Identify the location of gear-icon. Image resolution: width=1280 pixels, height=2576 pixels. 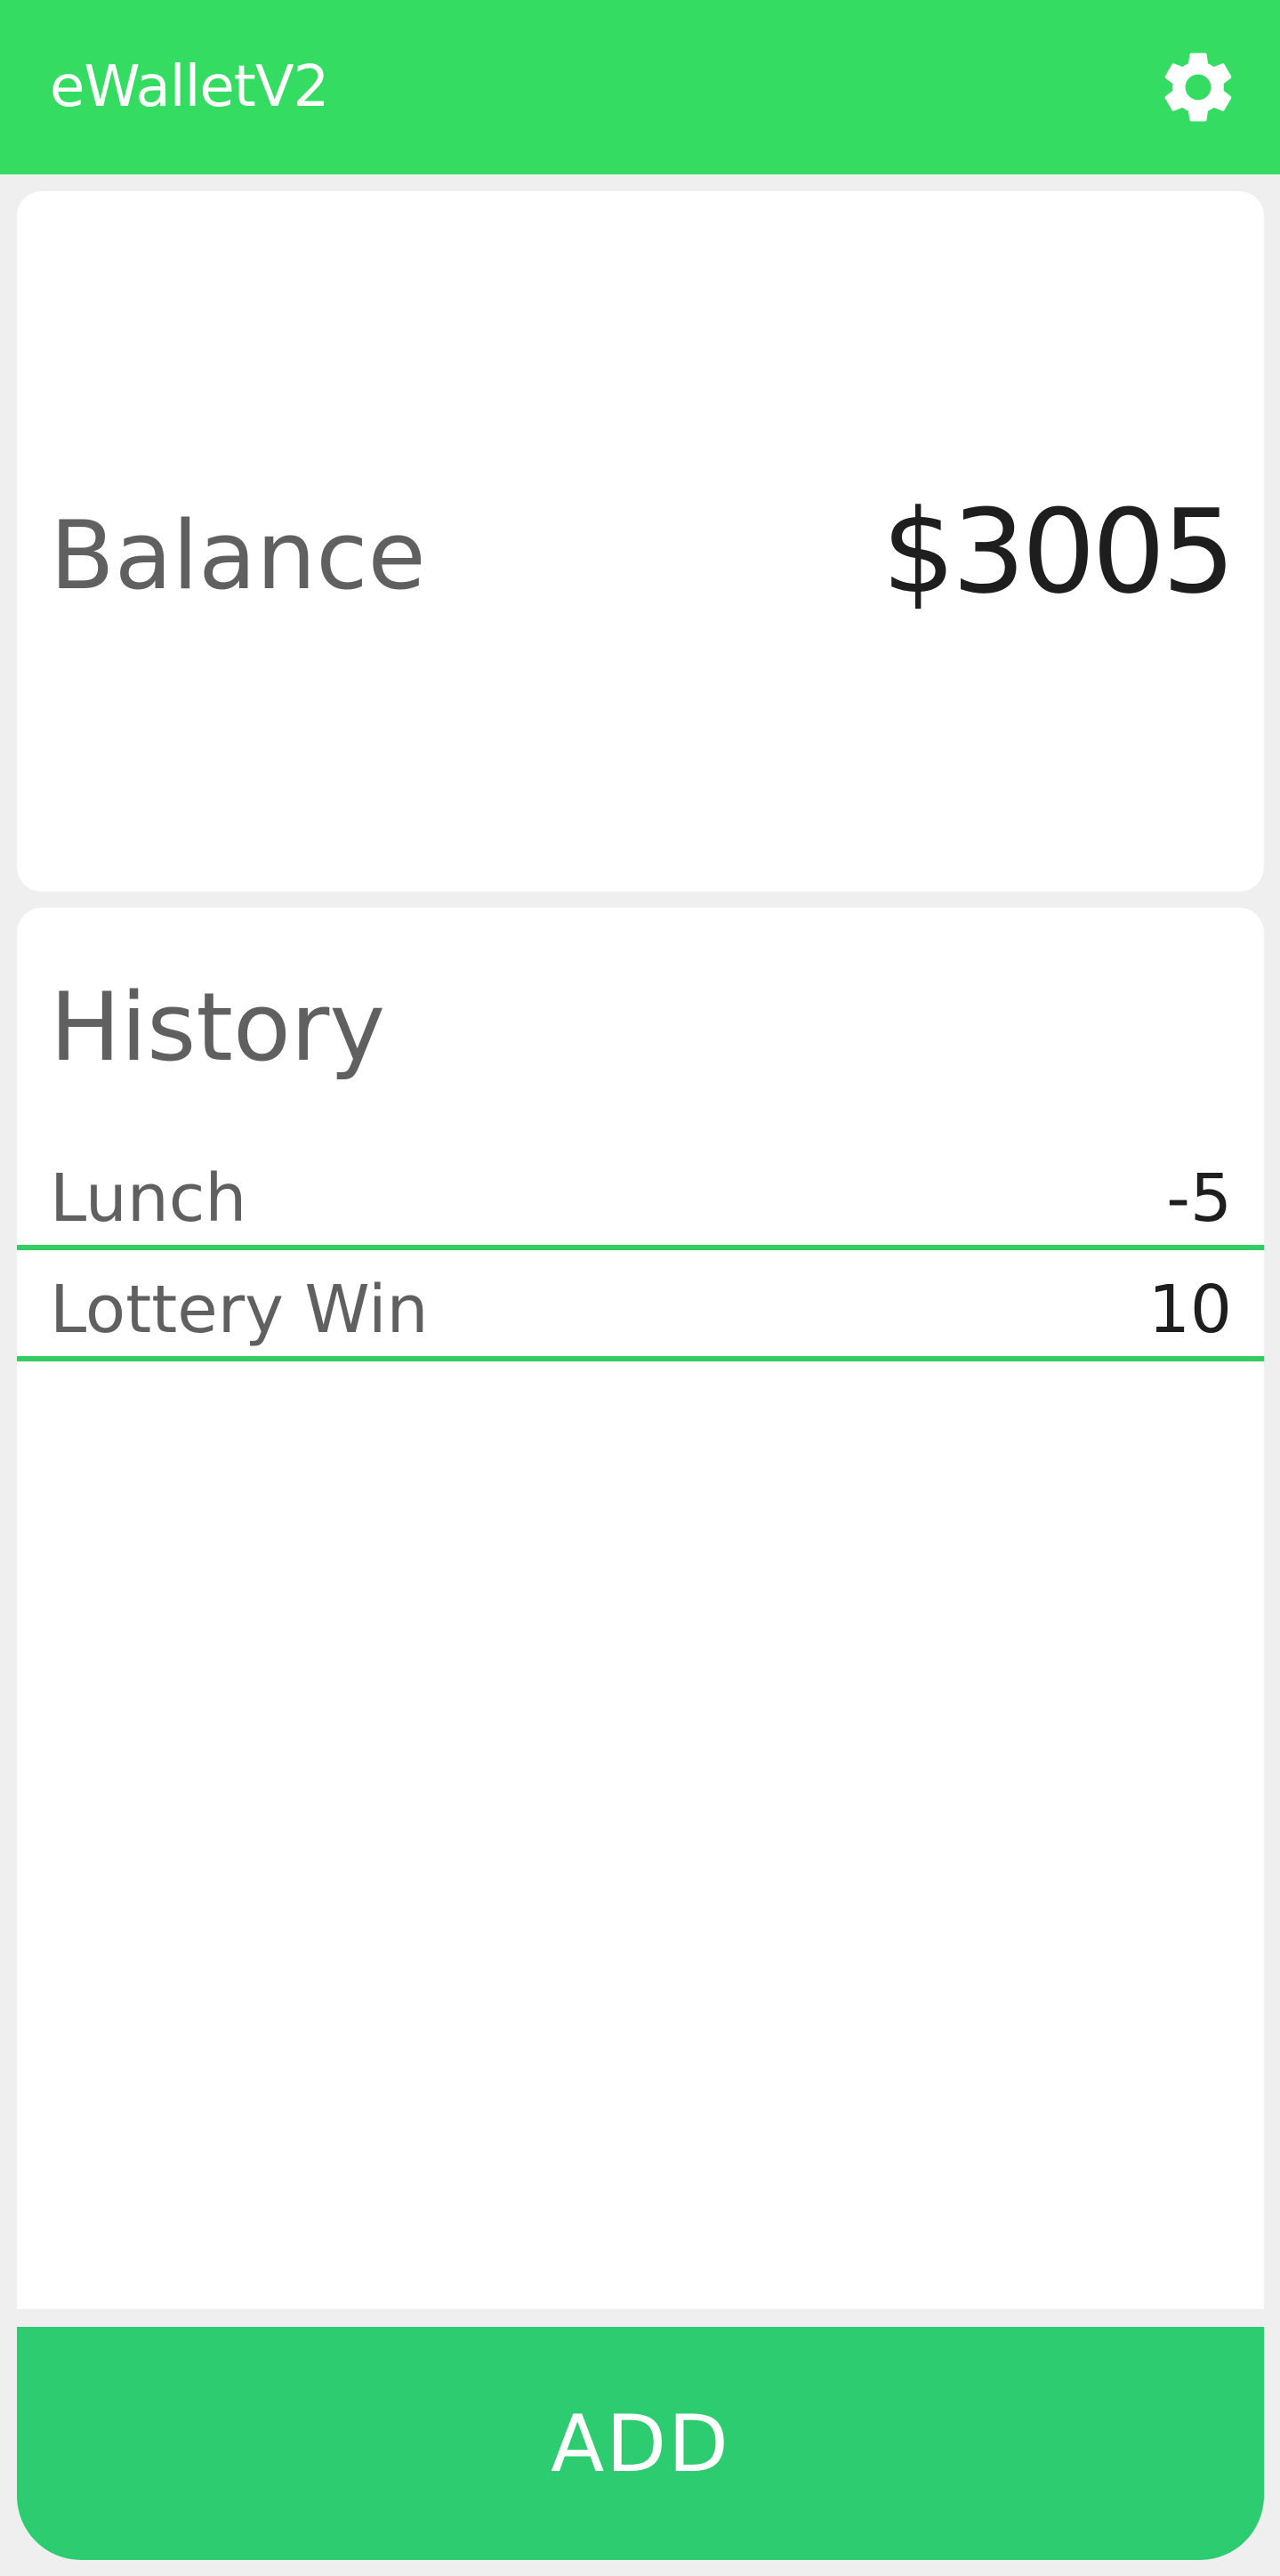
(1198, 87).